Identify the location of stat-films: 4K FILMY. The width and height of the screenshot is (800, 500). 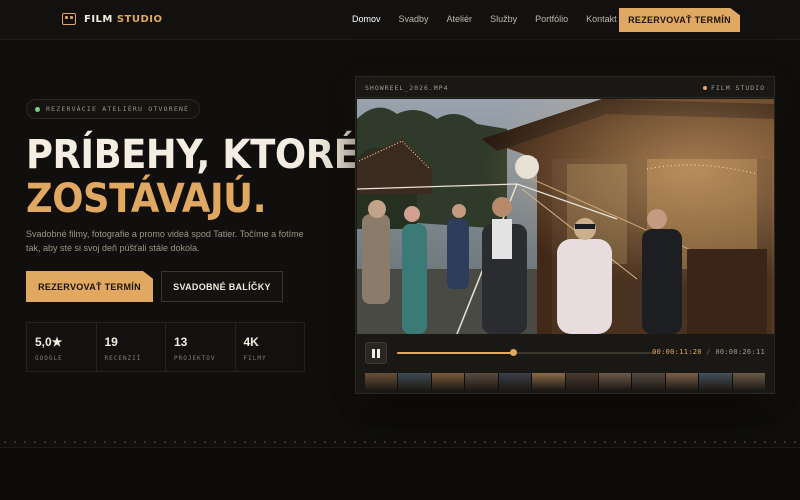
(270, 347).